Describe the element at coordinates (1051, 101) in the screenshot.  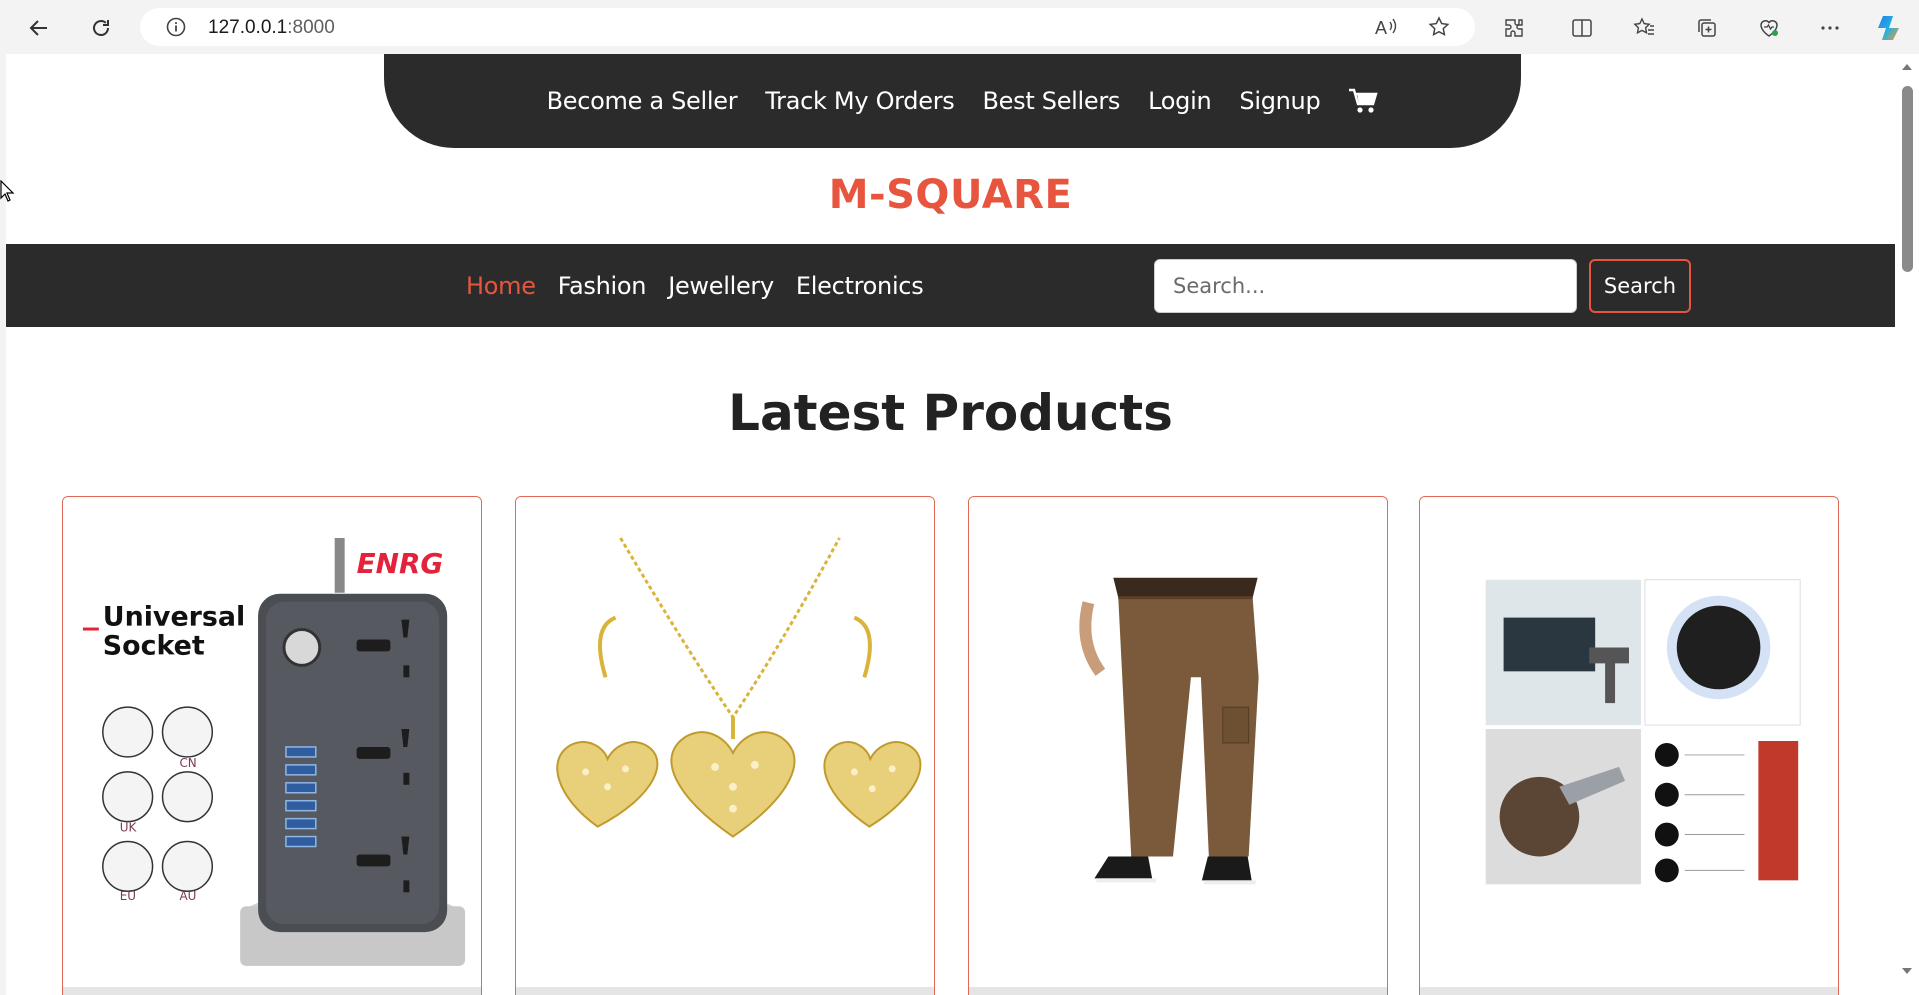
I see `nav-best-sellers: Best Sellers` at that location.